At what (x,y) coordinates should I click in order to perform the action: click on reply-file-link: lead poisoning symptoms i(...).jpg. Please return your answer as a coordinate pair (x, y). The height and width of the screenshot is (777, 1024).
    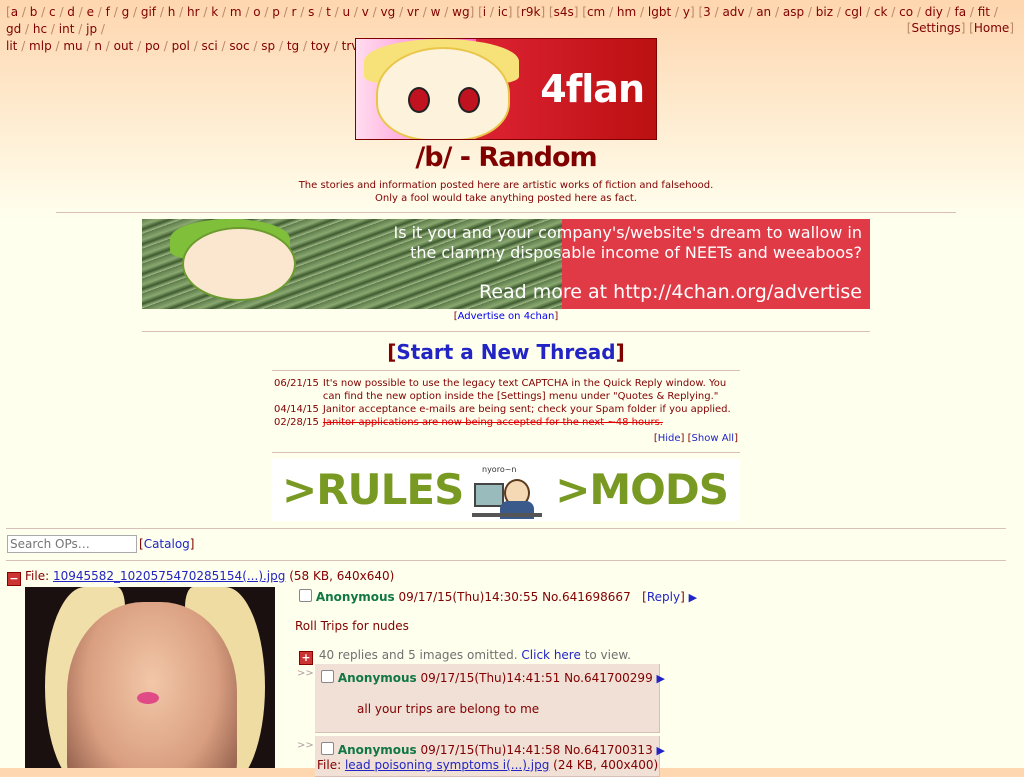
    Looking at the image, I should click on (447, 765).